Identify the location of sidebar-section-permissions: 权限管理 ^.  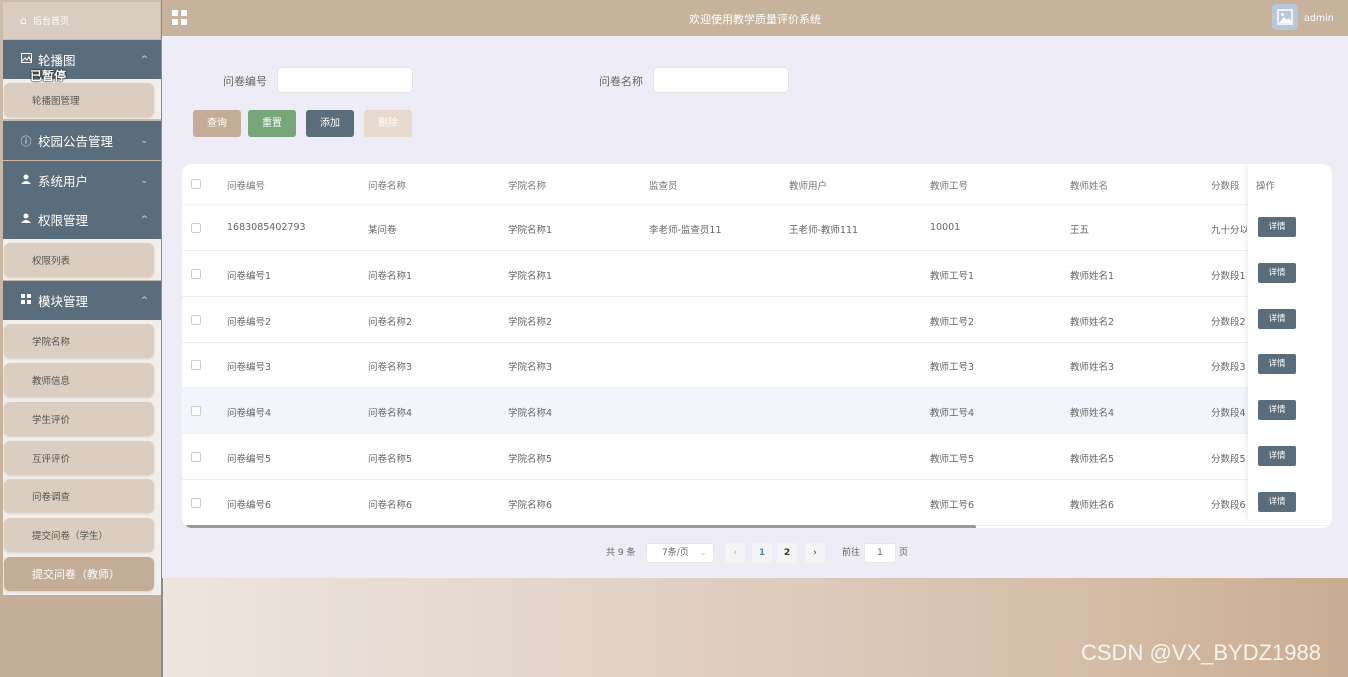
(82, 219).